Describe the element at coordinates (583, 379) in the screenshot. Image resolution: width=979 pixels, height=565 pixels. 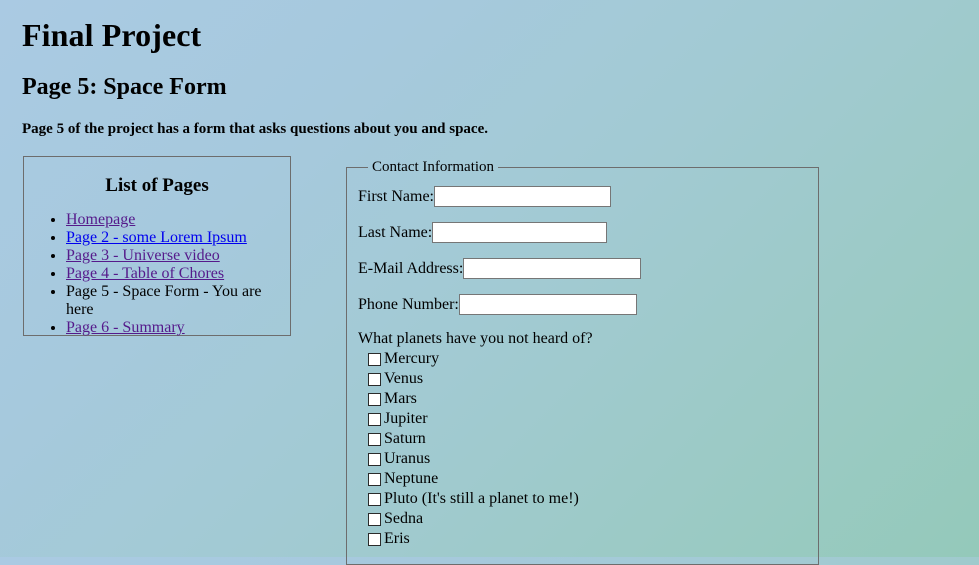
I see `checkbox-row-venus: Venus` at that location.